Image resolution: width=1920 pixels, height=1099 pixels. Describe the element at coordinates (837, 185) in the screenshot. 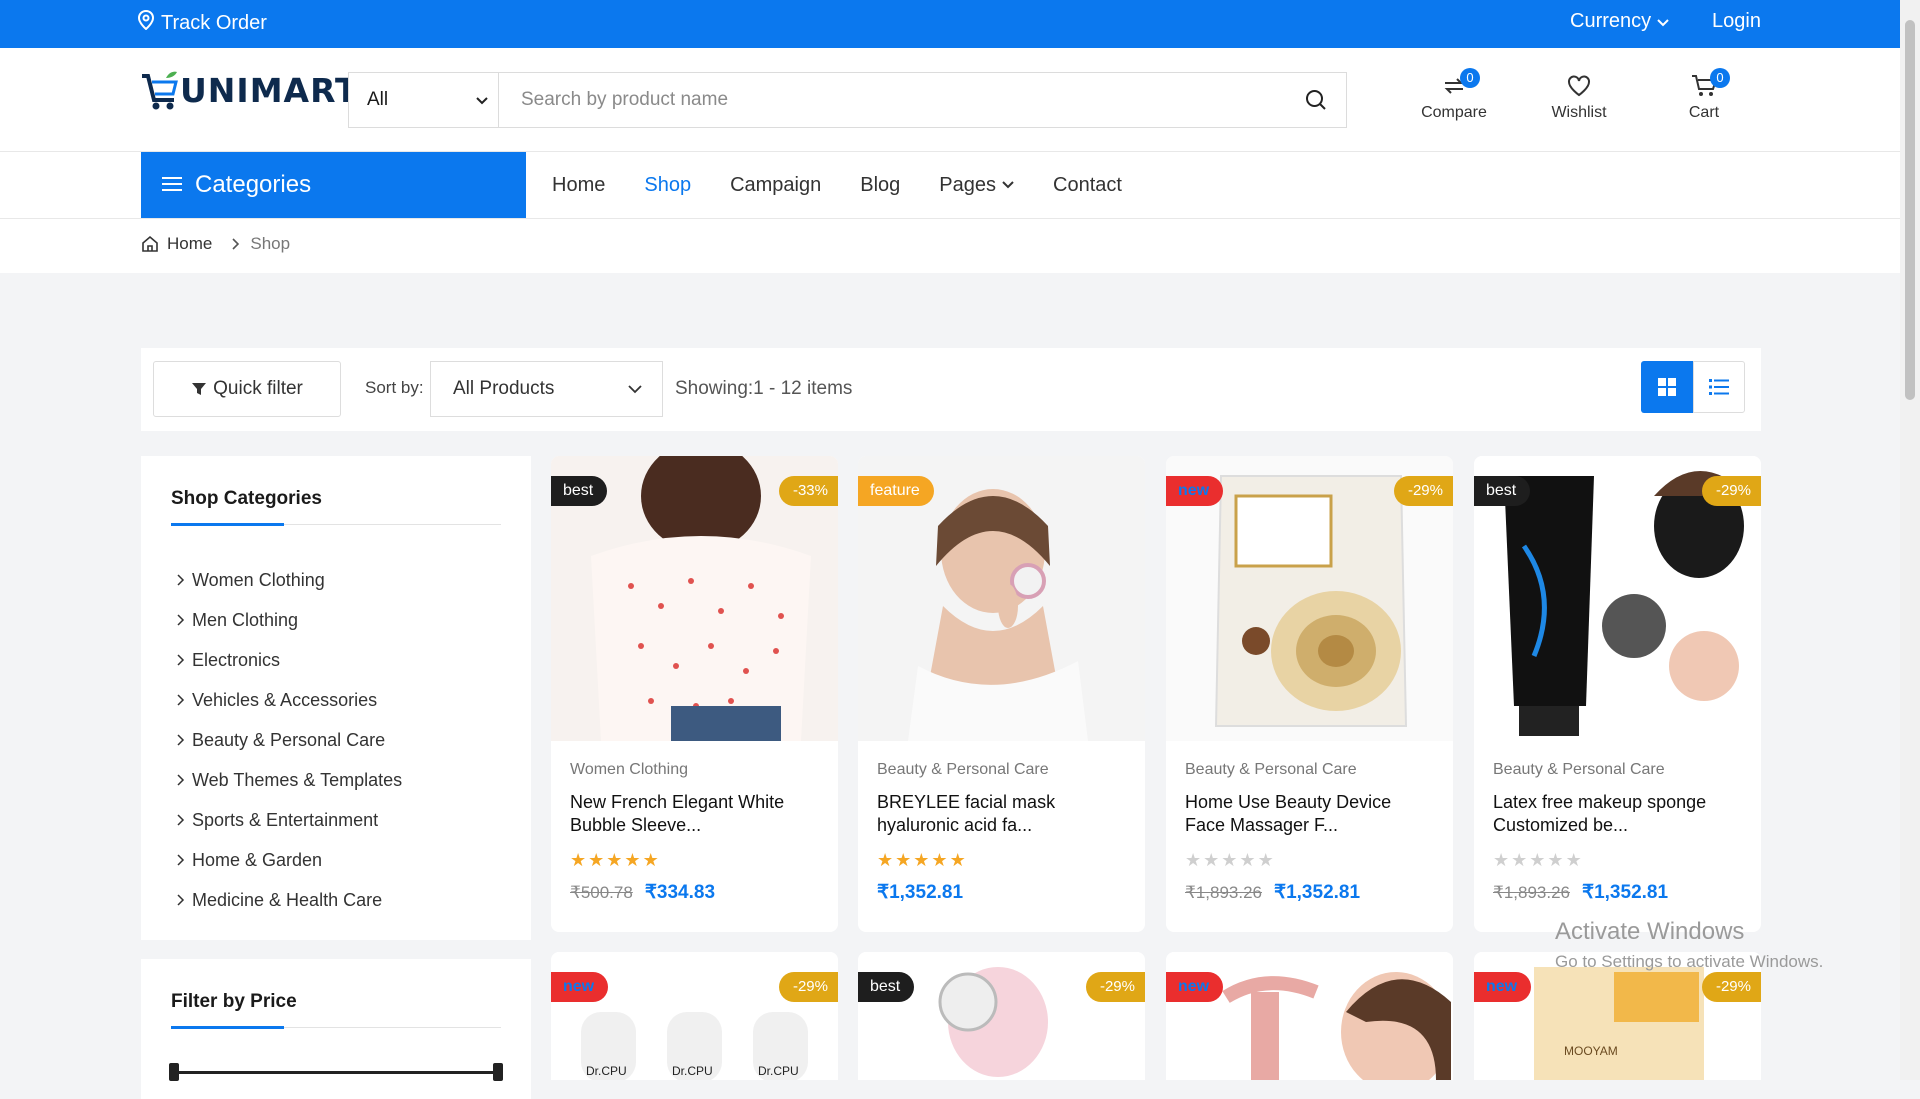

I see `nav-links: Home Shop Campaign Blog Pages Contact` at that location.